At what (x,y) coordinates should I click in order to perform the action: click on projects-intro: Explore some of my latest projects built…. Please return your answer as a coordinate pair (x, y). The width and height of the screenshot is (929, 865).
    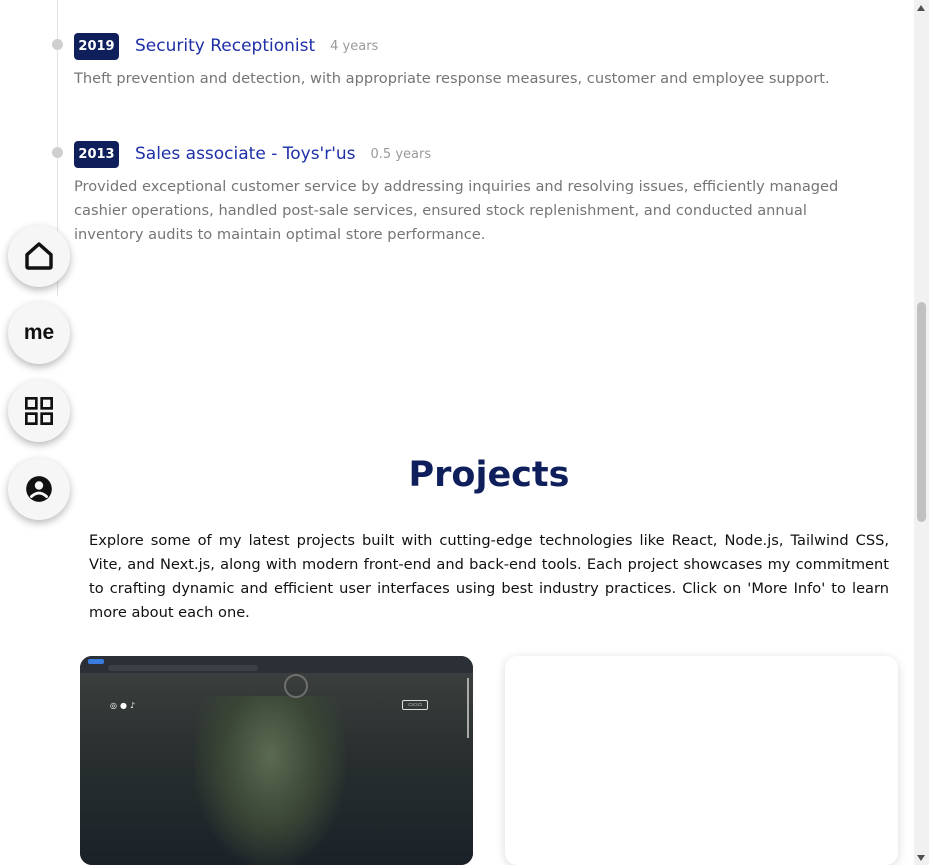
    Looking at the image, I should click on (489, 576).